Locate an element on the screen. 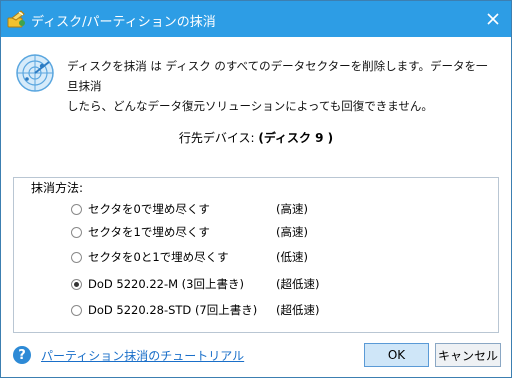  wipe-option-dod-5220-28-std: DoD 5220.28-STD (7回上書き) (超低速) is located at coordinates (195, 310).